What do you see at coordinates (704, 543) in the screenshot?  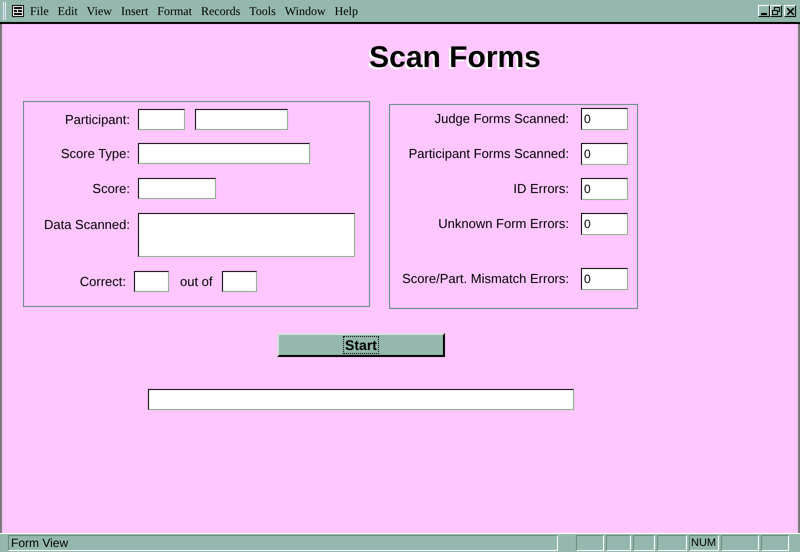 I see `status-pane: NUM` at bounding box center [704, 543].